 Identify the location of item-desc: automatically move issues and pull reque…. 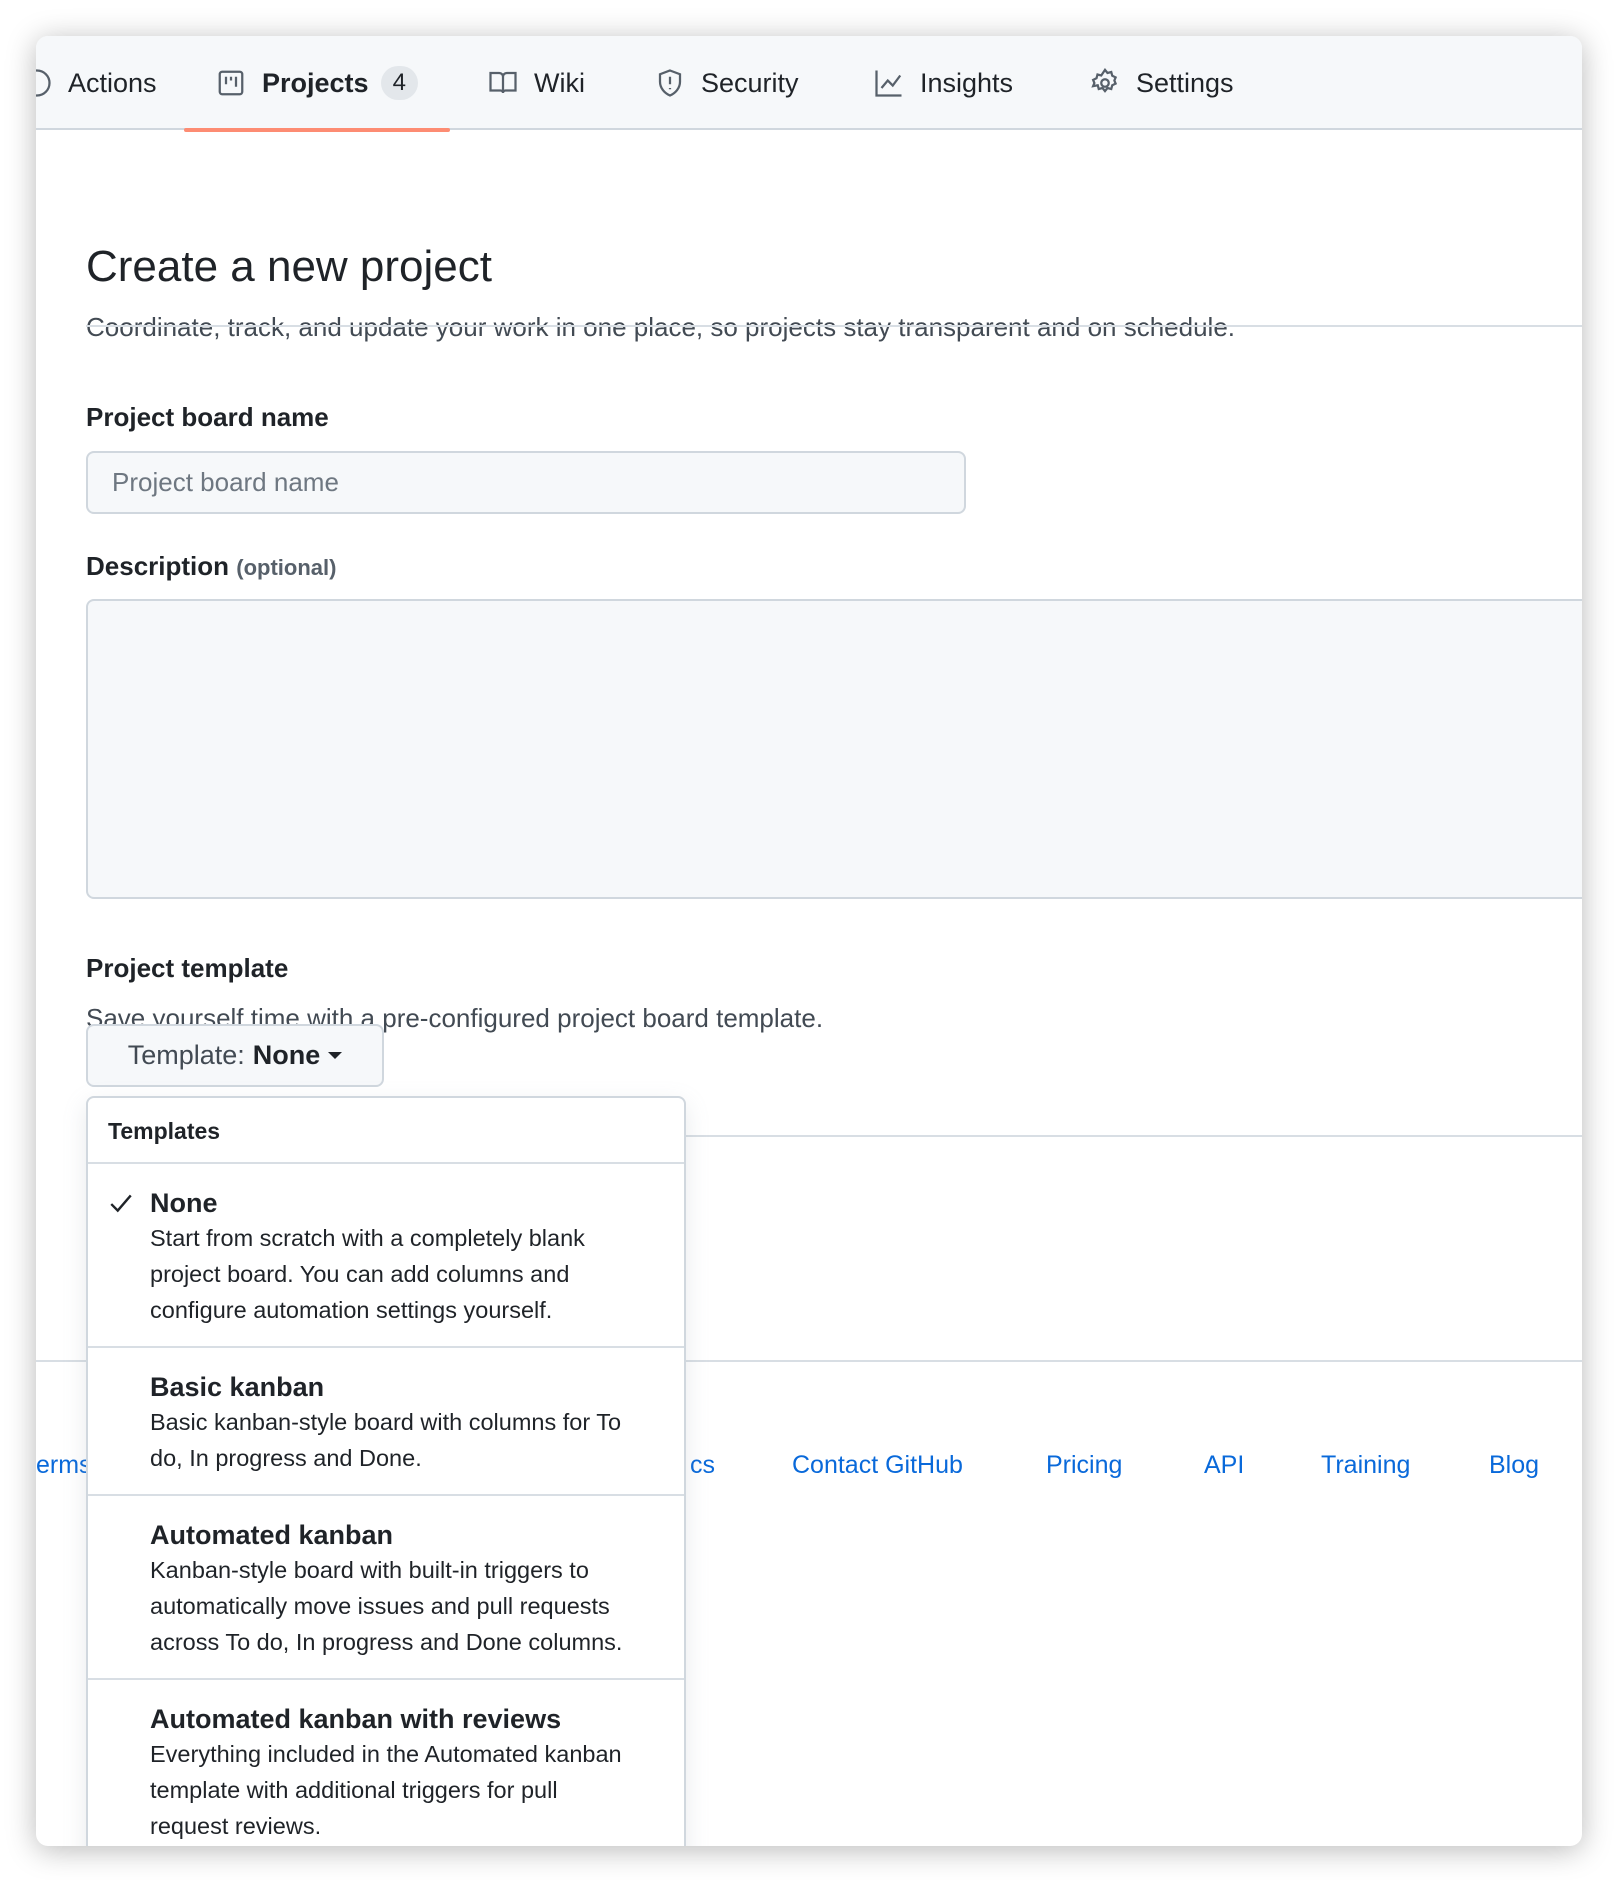
(380, 1606).